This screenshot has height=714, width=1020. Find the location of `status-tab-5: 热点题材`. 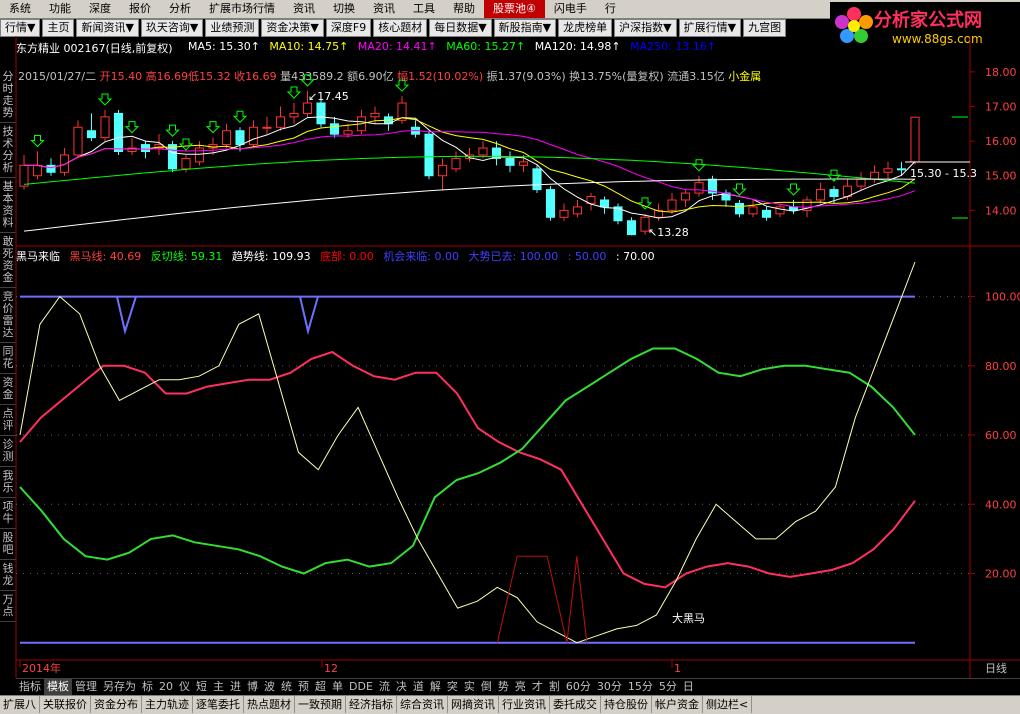

status-tab-5: 热点题材 is located at coordinates (269, 704).